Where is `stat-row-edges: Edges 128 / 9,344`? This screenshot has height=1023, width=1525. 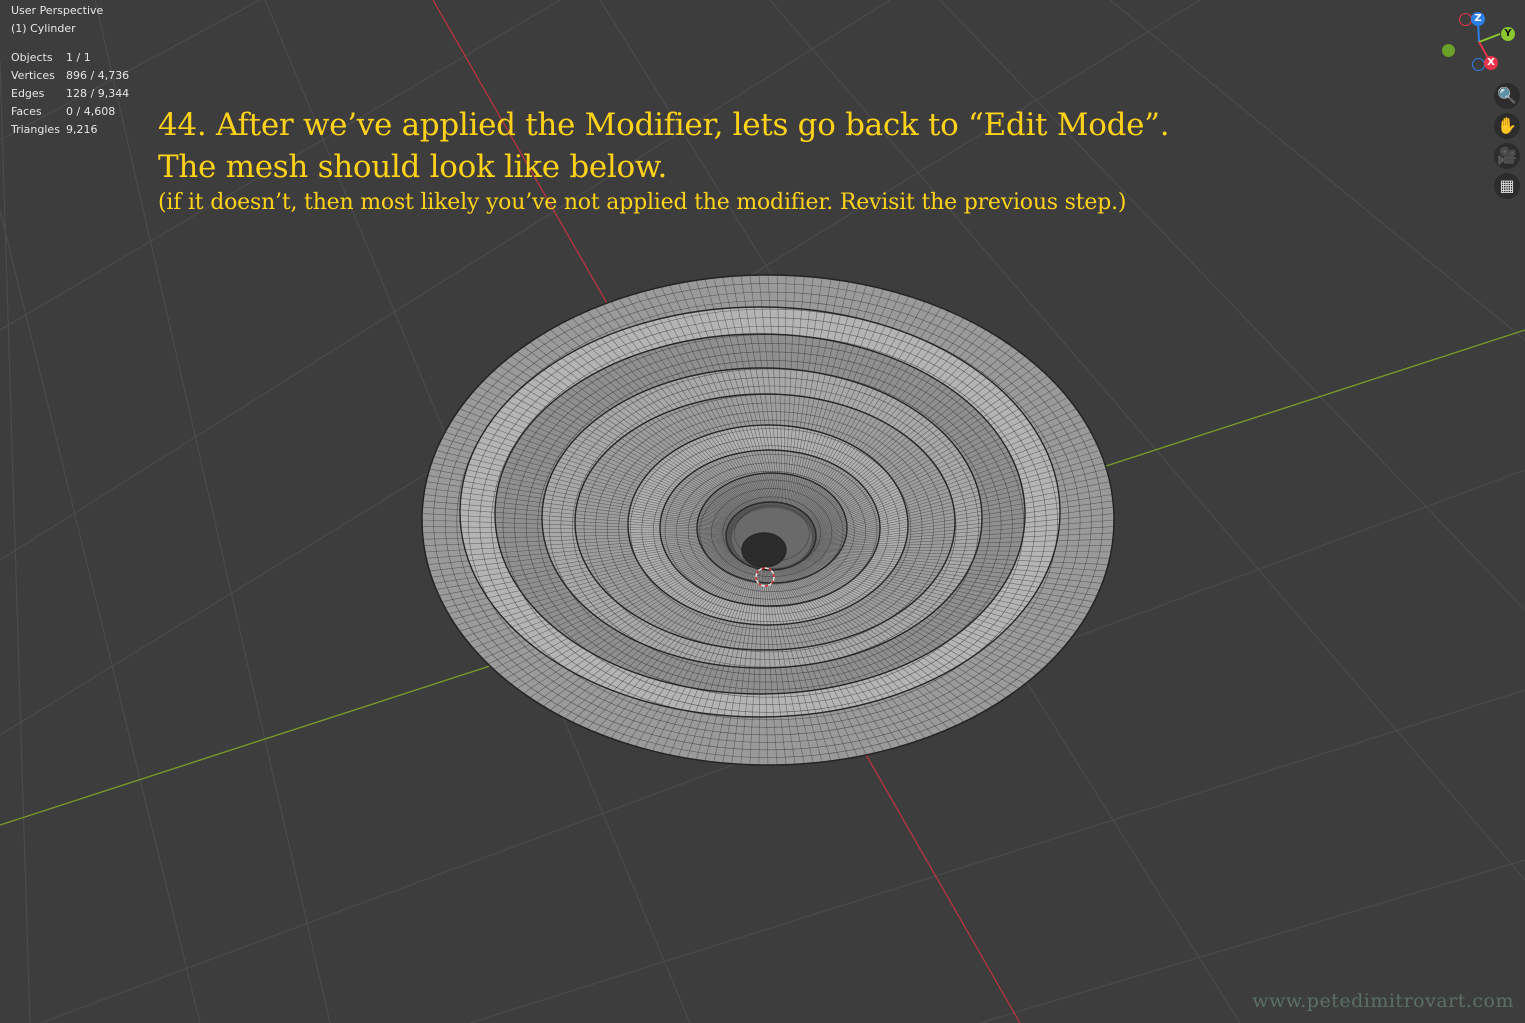
stat-row-edges: Edges 128 / 9,344 is located at coordinates (70, 93).